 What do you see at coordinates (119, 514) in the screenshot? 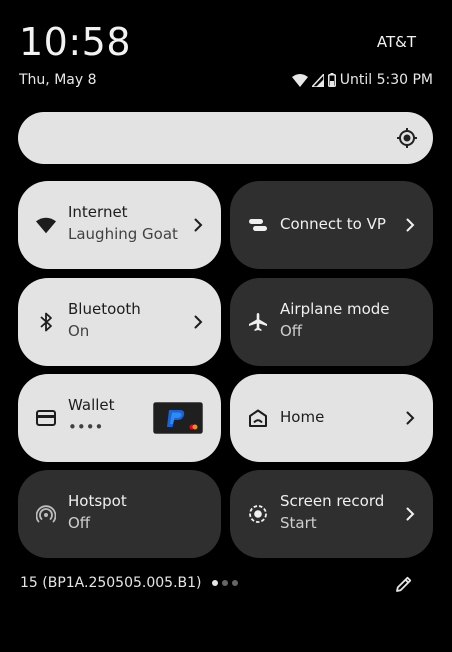
I see `tile-hotspot: Hotspot Off` at bounding box center [119, 514].